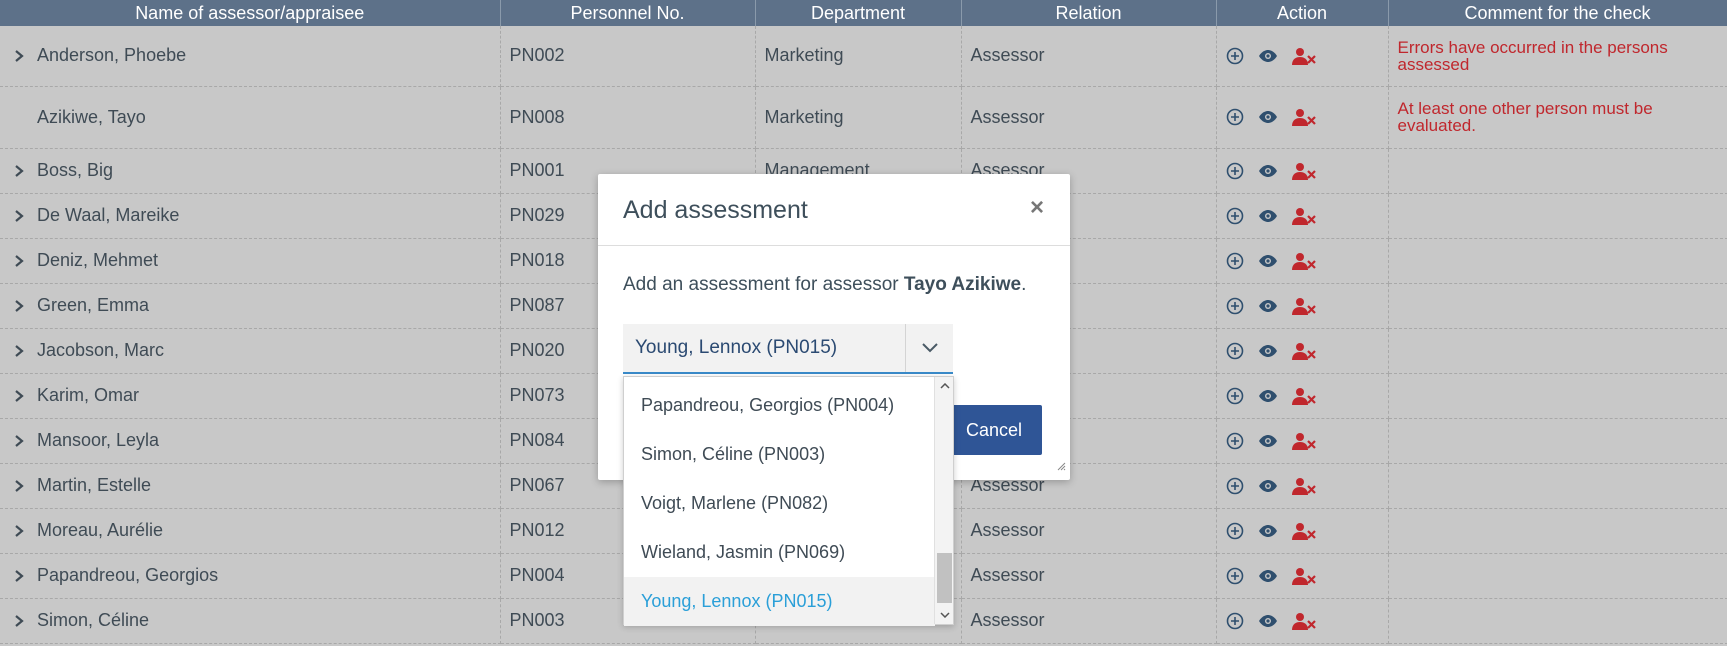 The width and height of the screenshot is (1727, 646). What do you see at coordinates (779, 454) in the screenshot?
I see `dropdown-option: Simon, Céline (PN003)` at bounding box center [779, 454].